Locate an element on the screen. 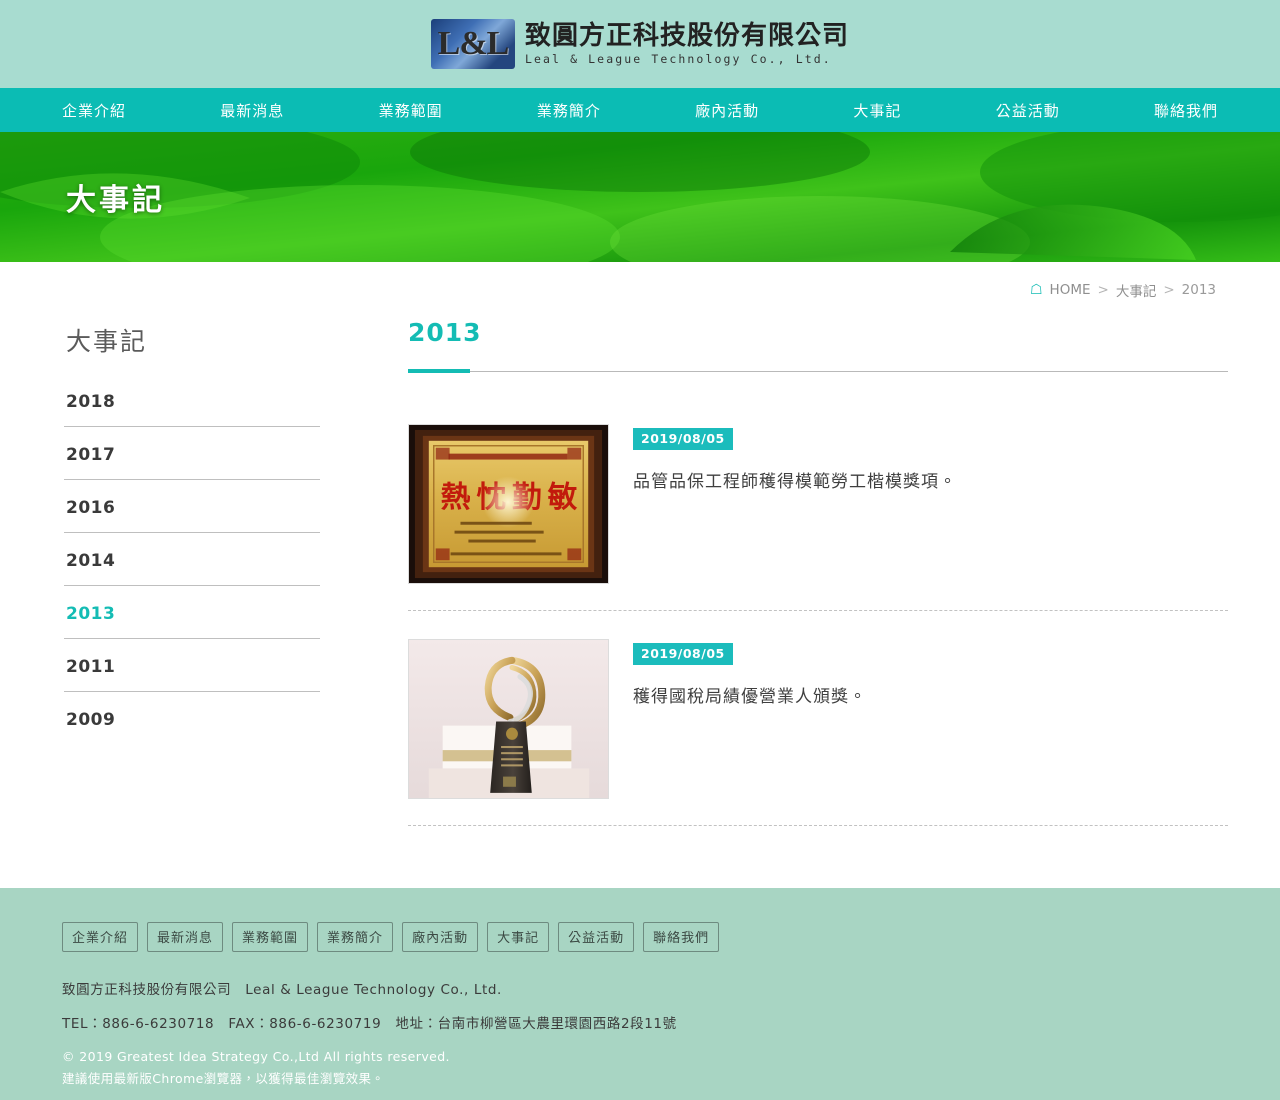 The height and width of the screenshot is (1100, 1280). banner-title: 大事記 is located at coordinates (115, 200).